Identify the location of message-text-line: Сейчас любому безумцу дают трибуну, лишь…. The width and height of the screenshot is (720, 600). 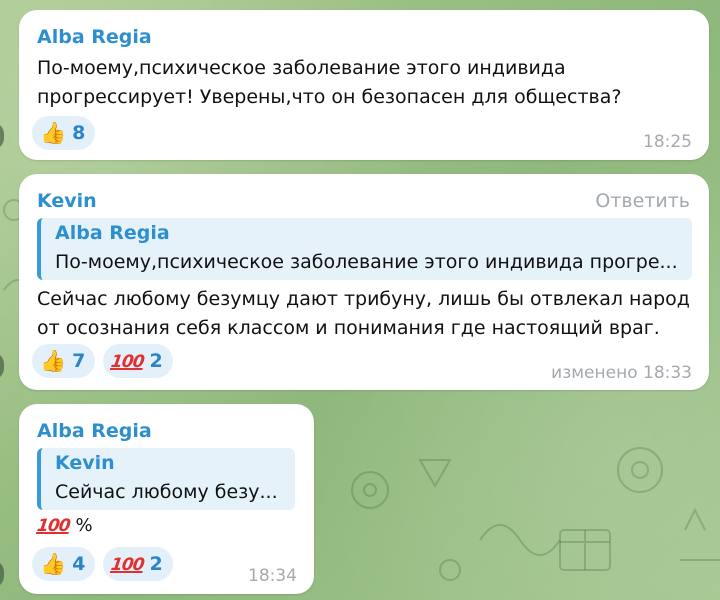
(363, 299).